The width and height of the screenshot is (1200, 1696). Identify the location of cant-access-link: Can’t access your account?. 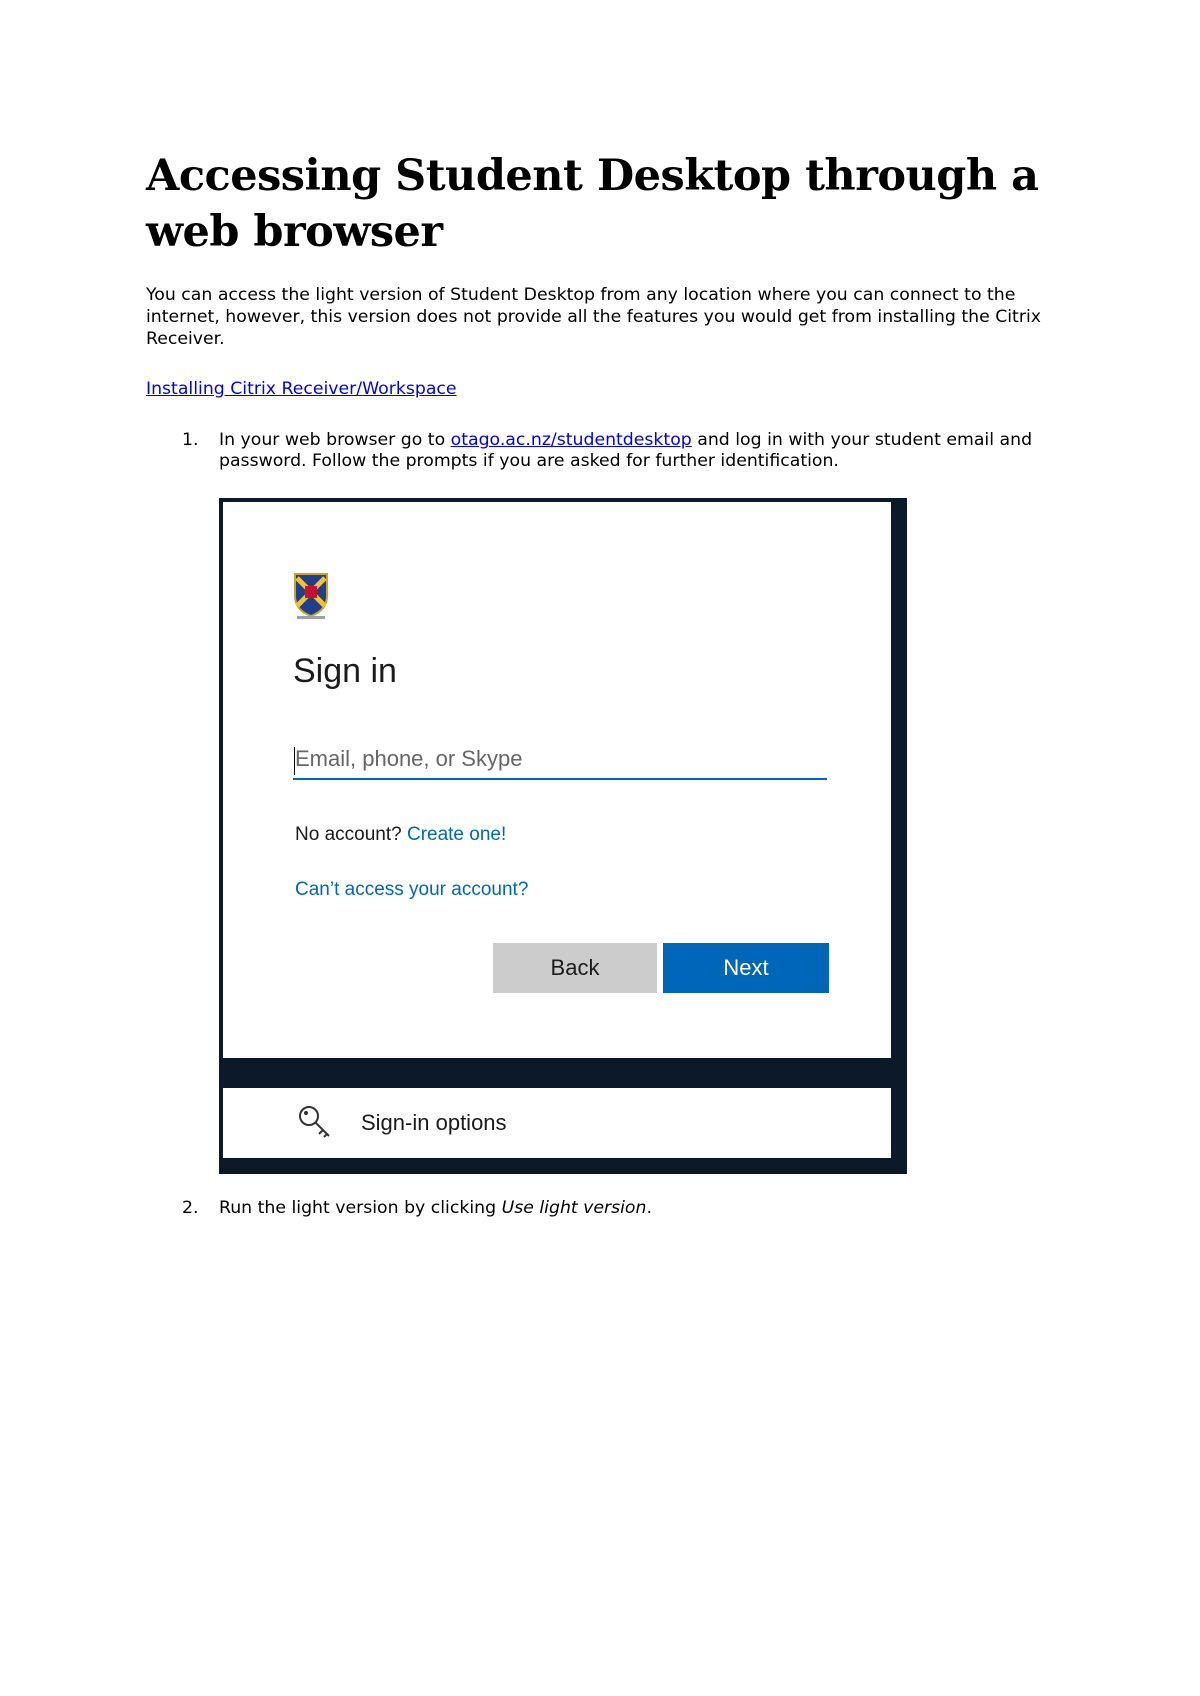
(411, 889).